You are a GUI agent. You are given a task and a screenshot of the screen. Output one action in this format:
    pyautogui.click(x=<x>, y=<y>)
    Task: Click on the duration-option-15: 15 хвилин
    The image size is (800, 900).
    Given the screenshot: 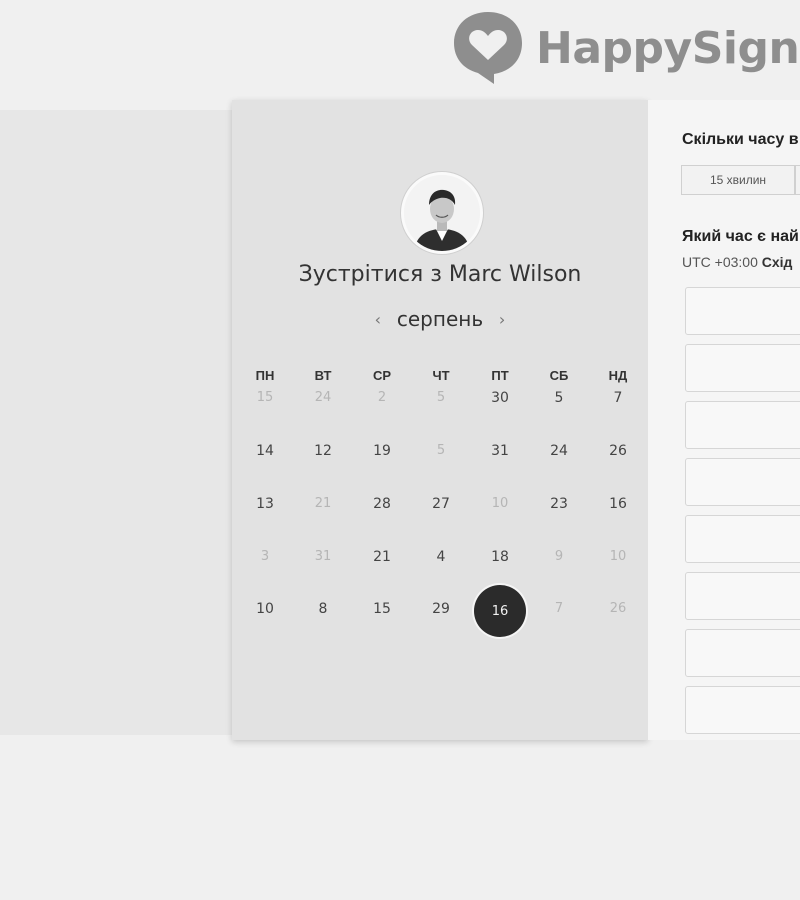 What is the action you would take?
    pyautogui.click(x=738, y=180)
    